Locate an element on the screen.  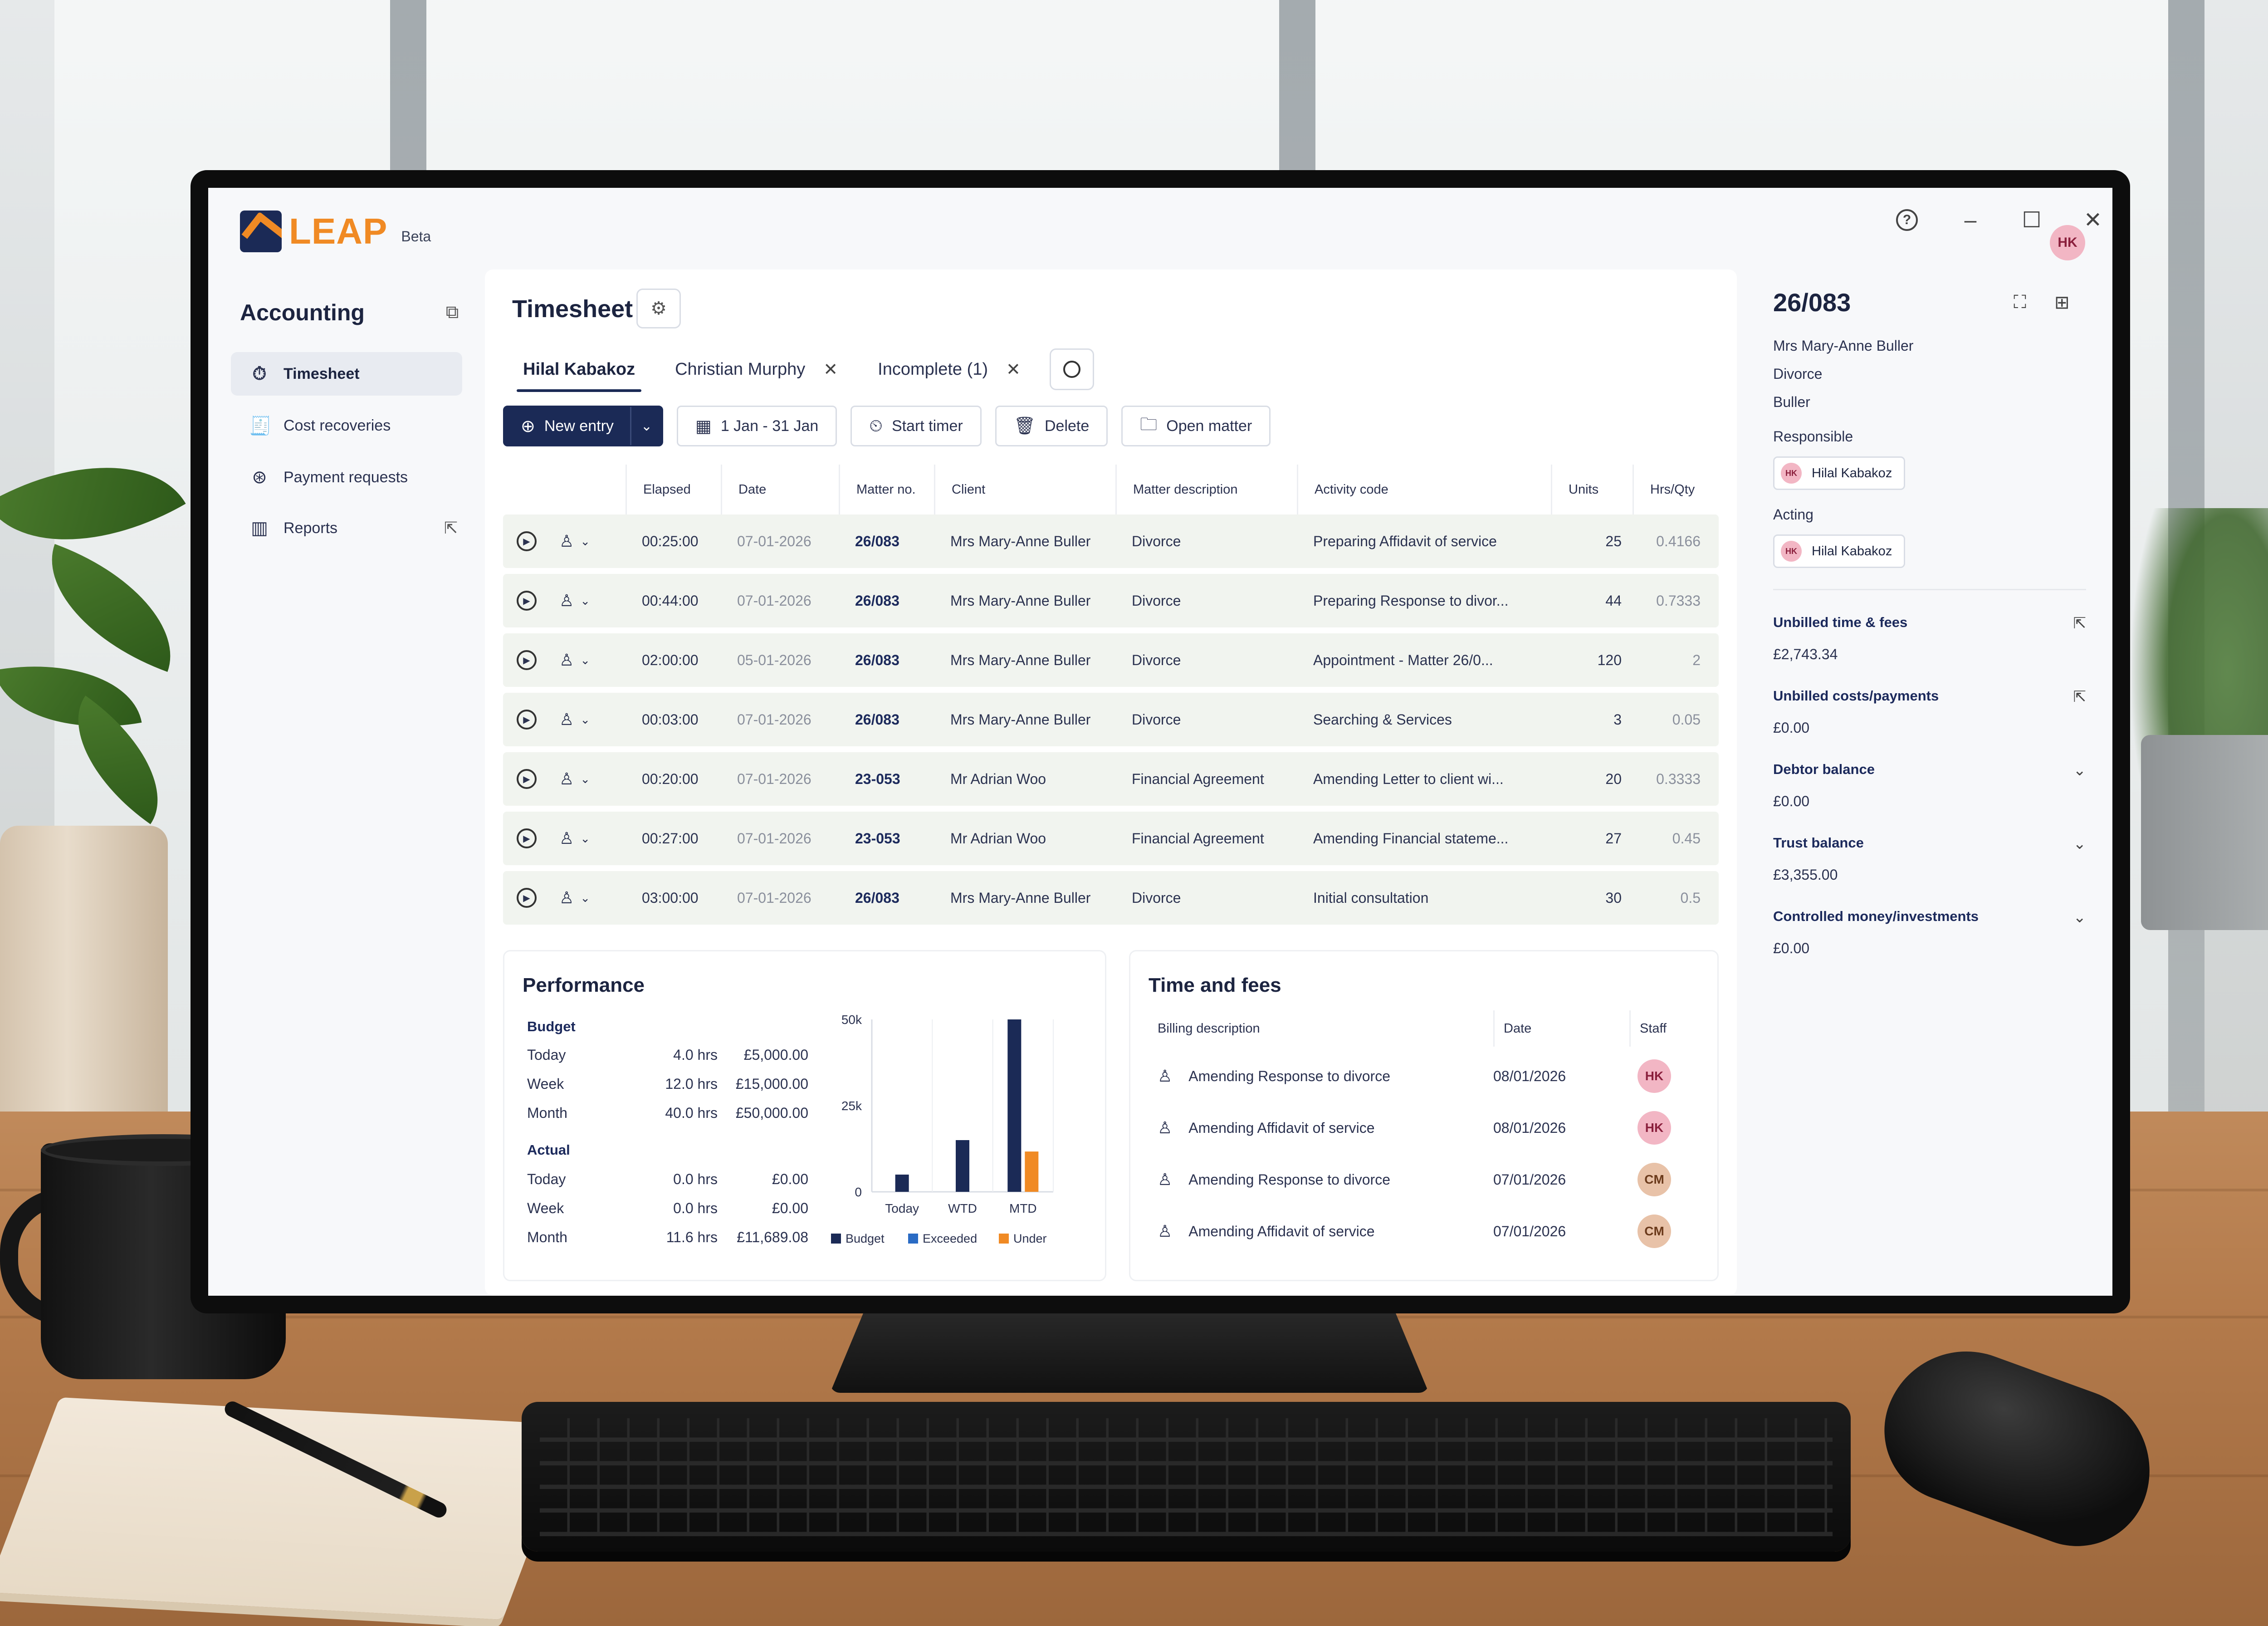
billing-description-text: Amending Affidavit of service is located at coordinates (1282, 1231).